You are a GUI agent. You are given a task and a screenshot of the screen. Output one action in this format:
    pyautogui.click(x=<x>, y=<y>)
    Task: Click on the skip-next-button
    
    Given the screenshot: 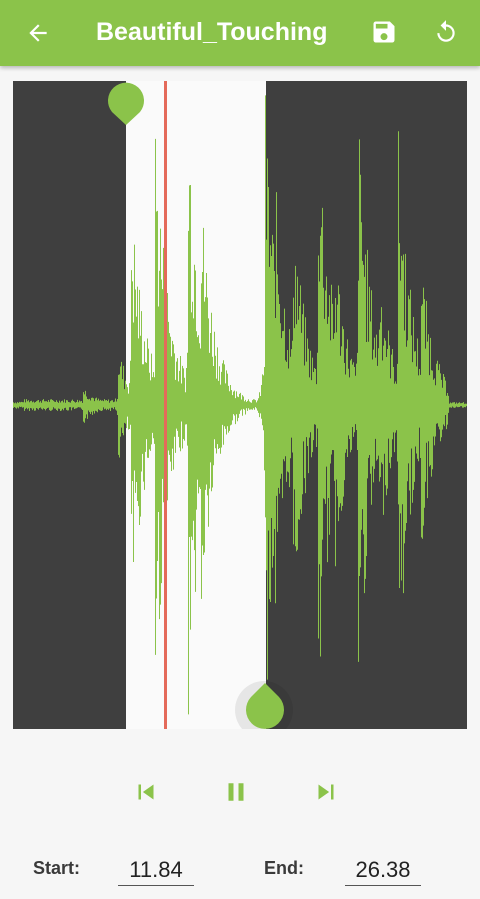 What is the action you would take?
    pyautogui.click(x=326, y=792)
    